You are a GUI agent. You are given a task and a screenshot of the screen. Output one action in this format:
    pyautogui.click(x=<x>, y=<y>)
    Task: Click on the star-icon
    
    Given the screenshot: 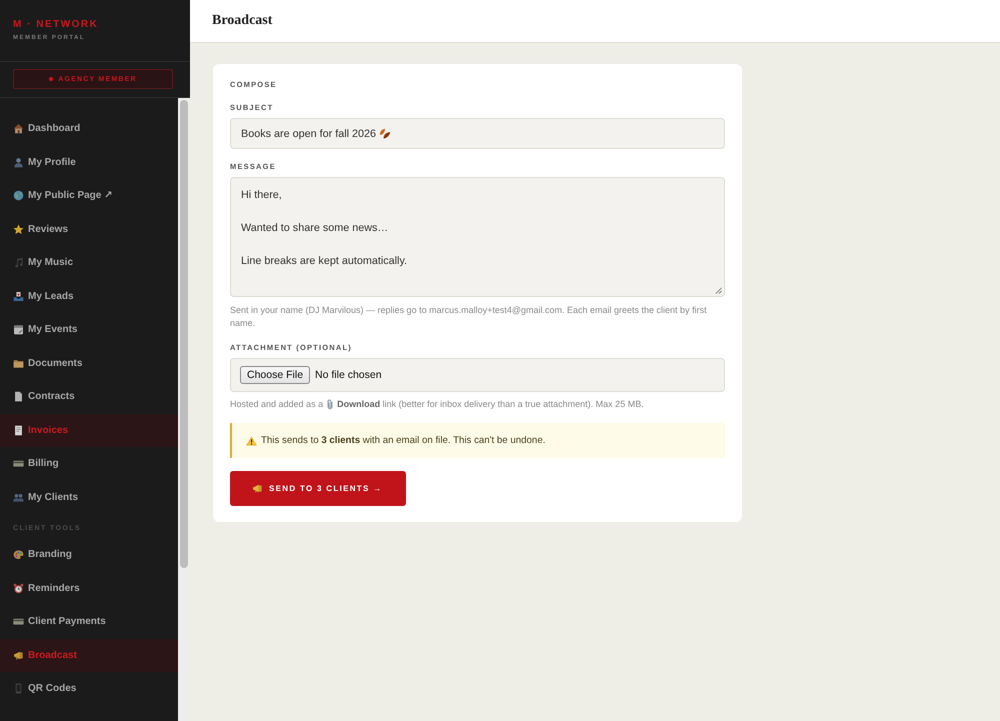 What is the action you would take?
    pyautogui.click(x=18, y=229)
    